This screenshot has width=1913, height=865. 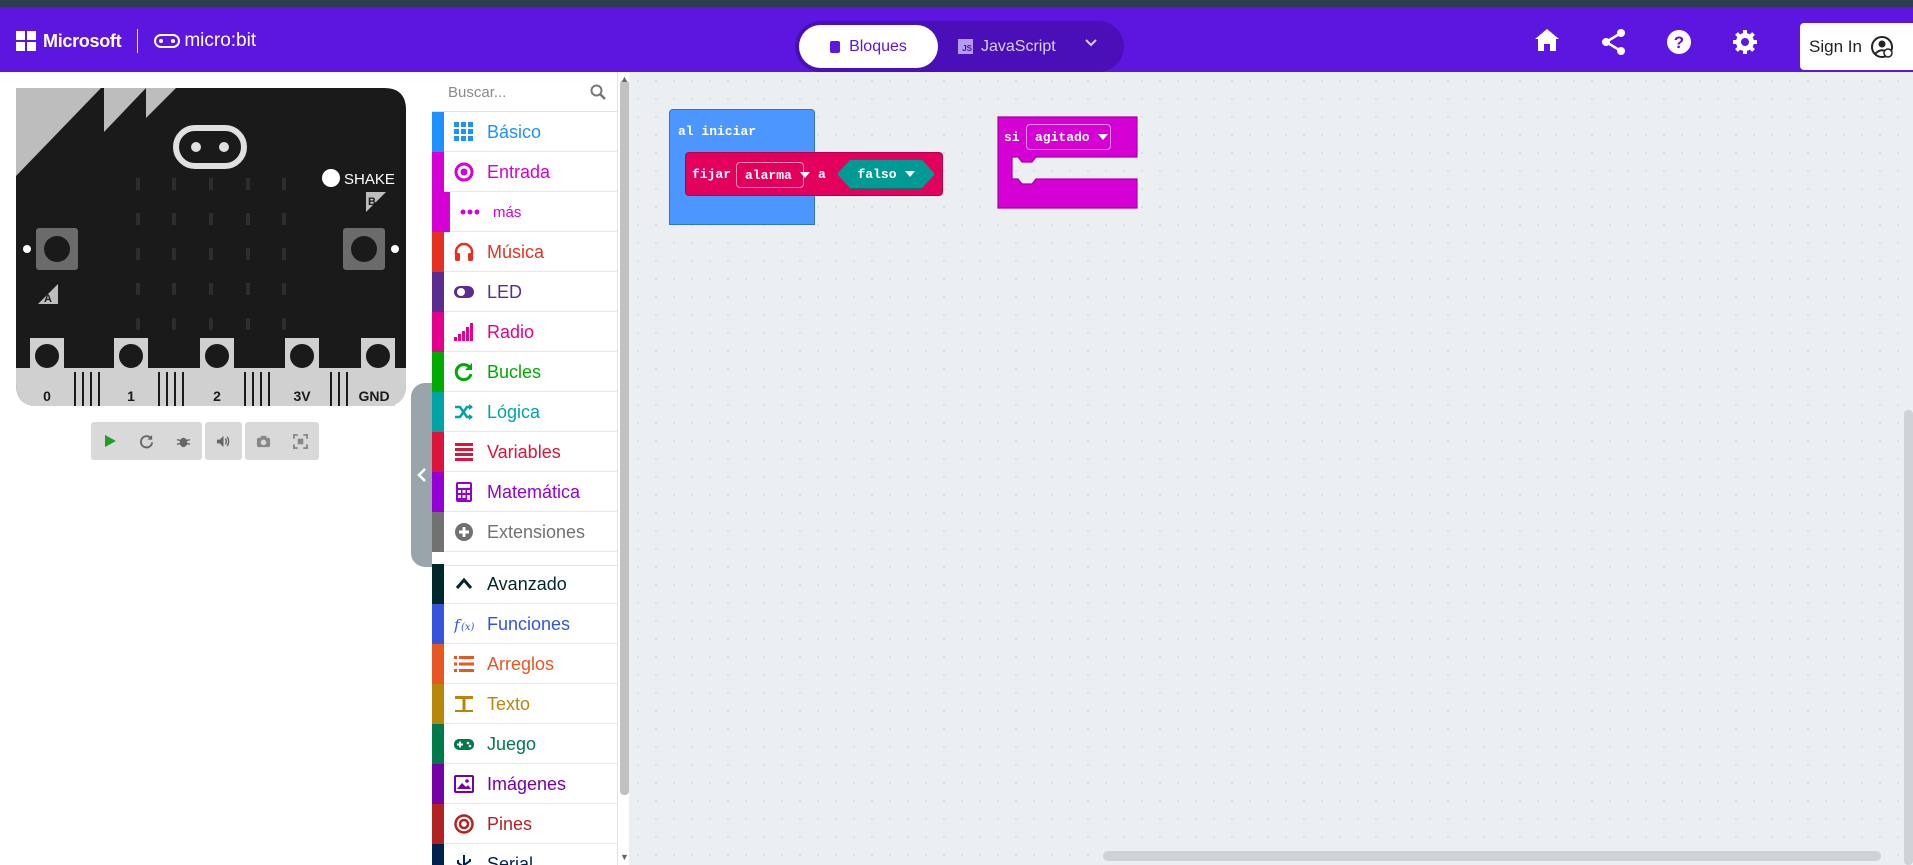 What do you see at coordinates (524, 664) in the screenshot?
I see `category-arreglos: Arreglos` at bounding box center [524, 664].